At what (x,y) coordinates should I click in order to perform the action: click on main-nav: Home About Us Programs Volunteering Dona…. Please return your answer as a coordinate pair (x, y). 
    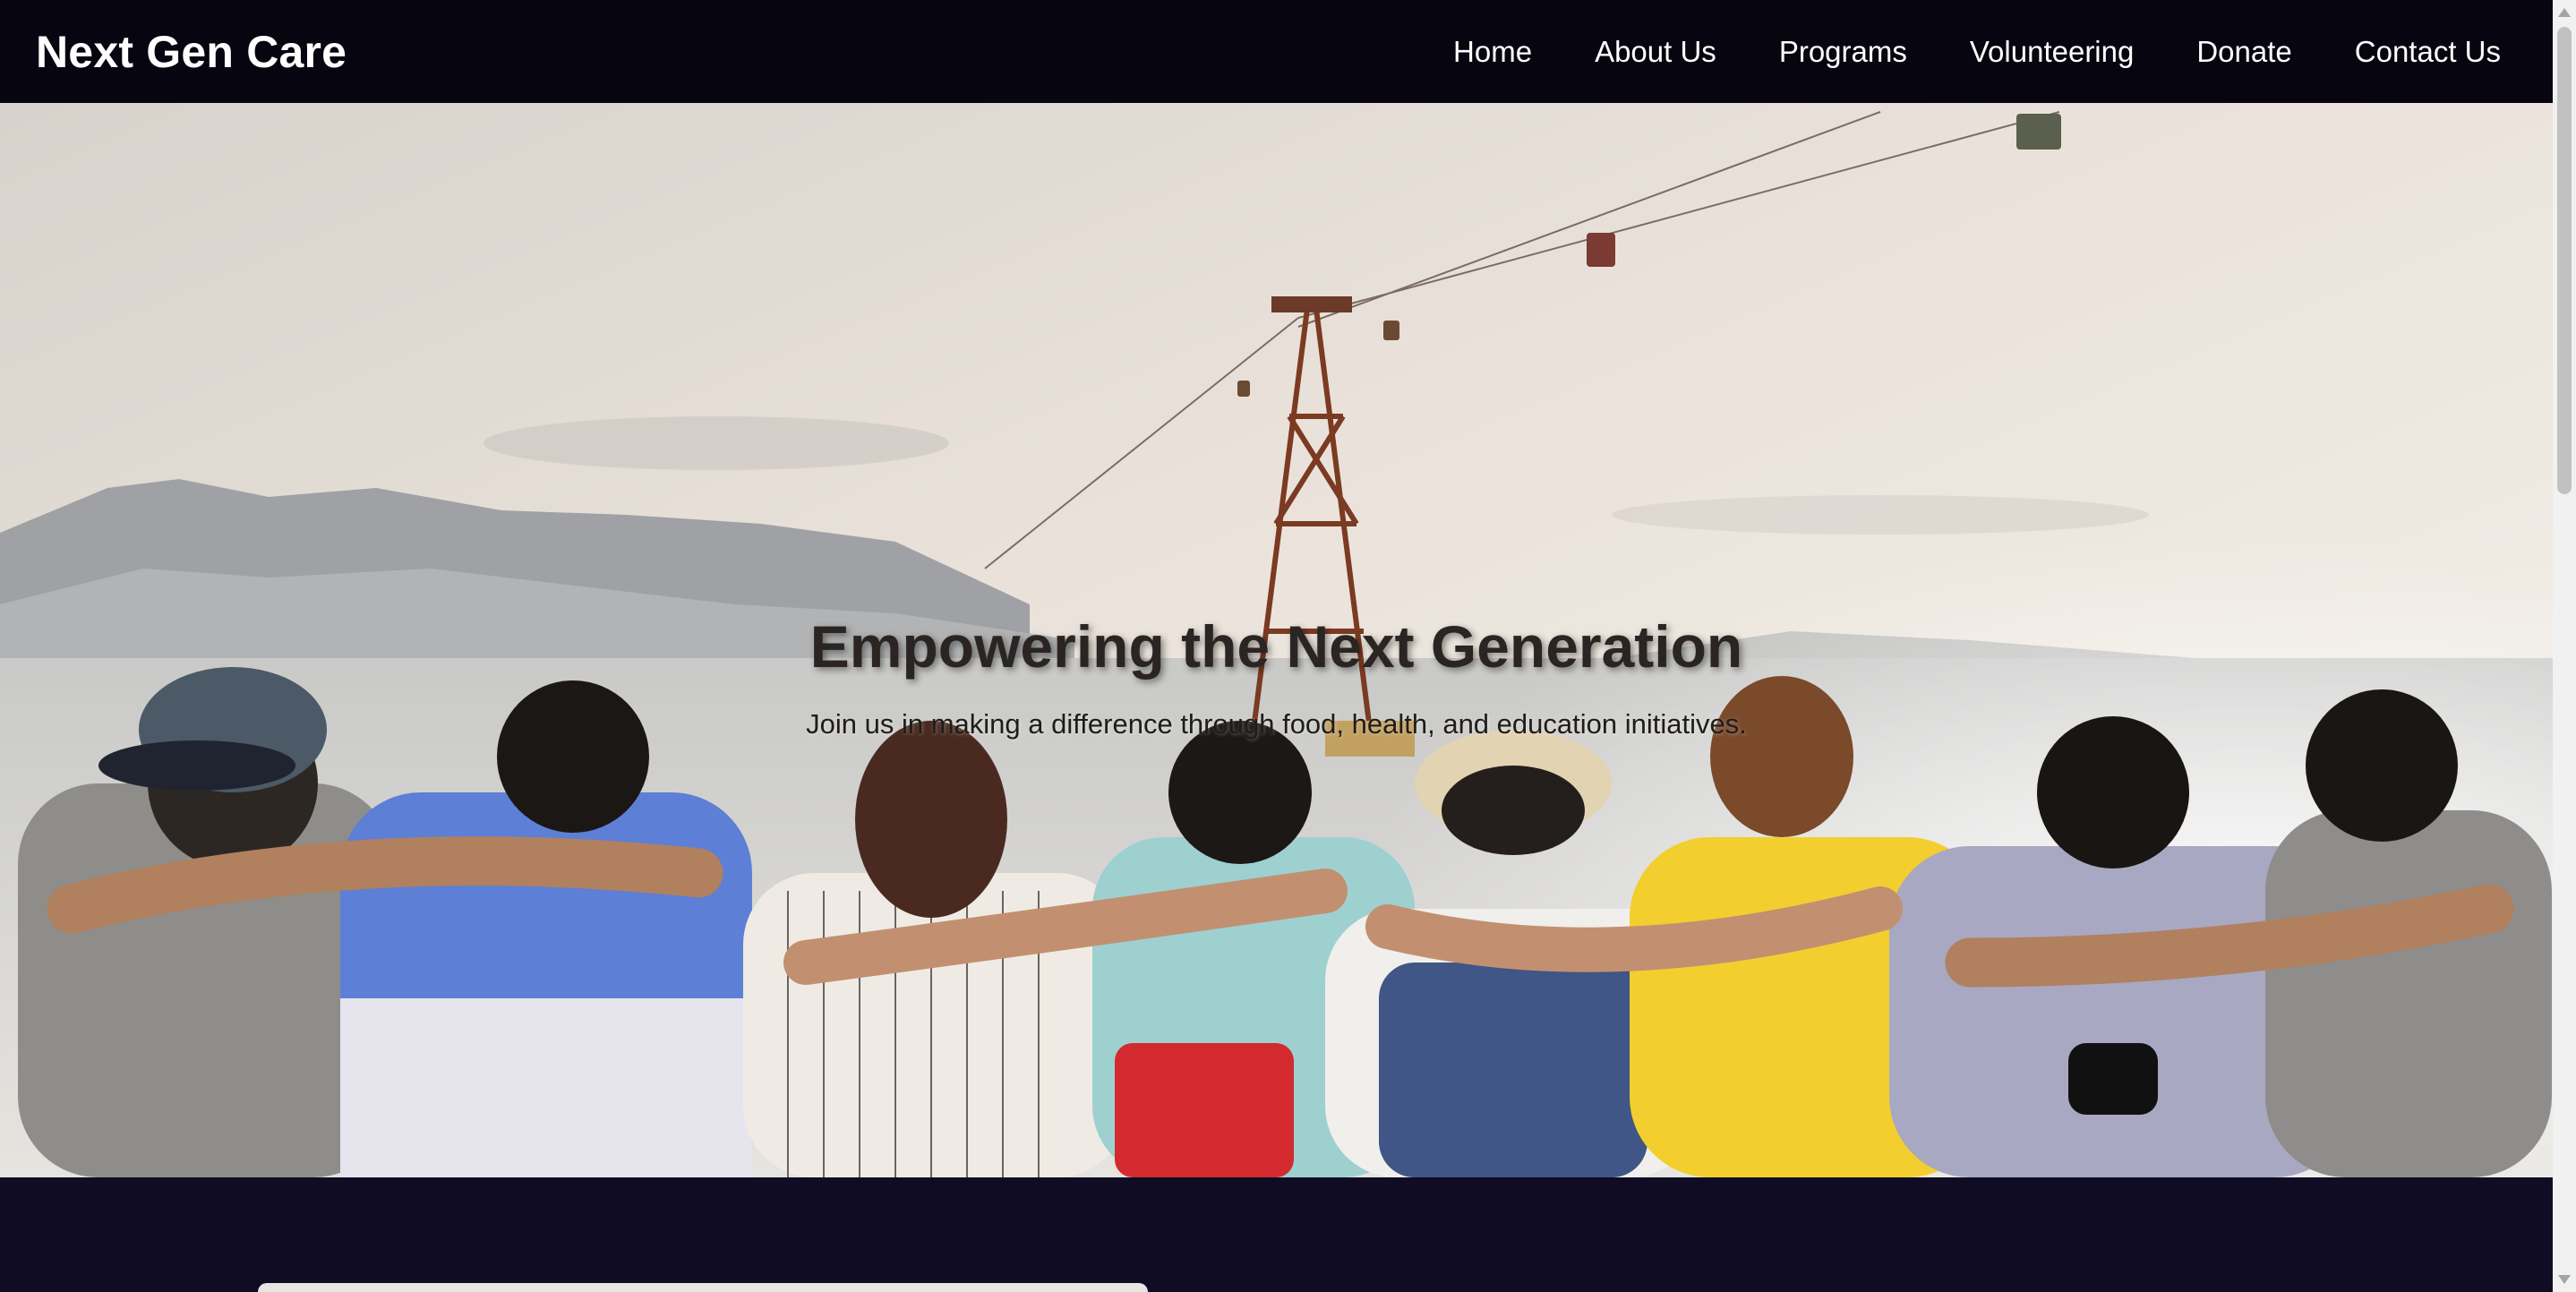
    Looking at the image, I should click on (1962, 52).